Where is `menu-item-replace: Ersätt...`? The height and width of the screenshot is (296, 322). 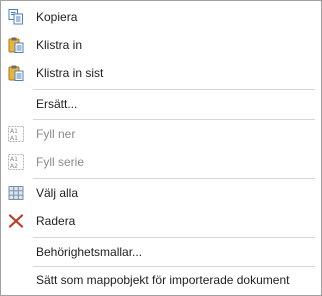
menu-item-replace: Ersätt... is located at coordinates (161, 104).